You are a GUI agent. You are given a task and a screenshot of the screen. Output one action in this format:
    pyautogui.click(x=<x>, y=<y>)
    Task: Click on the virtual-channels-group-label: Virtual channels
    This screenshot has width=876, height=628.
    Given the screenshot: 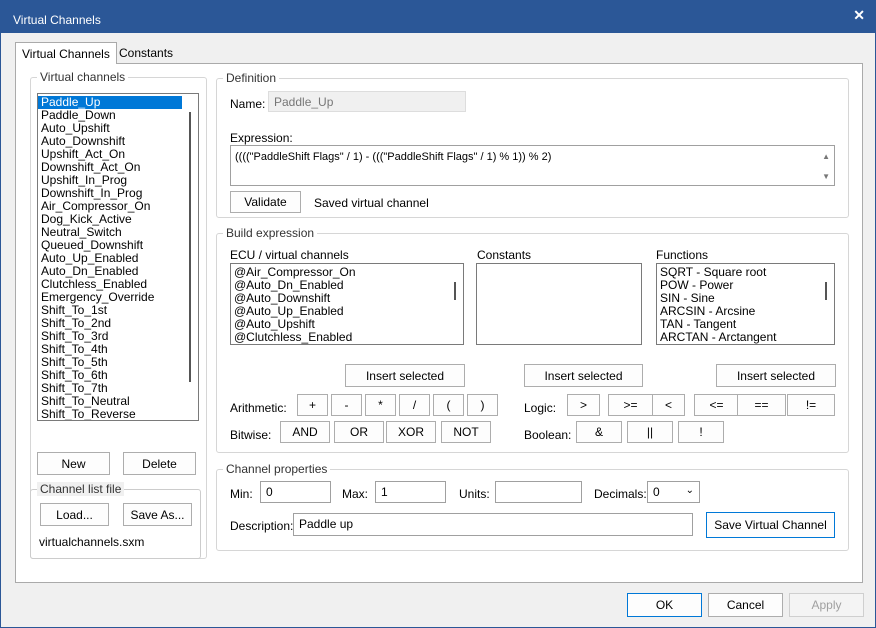 What is the action you would take?
    pyautogui.click(x=83, y=77)
    